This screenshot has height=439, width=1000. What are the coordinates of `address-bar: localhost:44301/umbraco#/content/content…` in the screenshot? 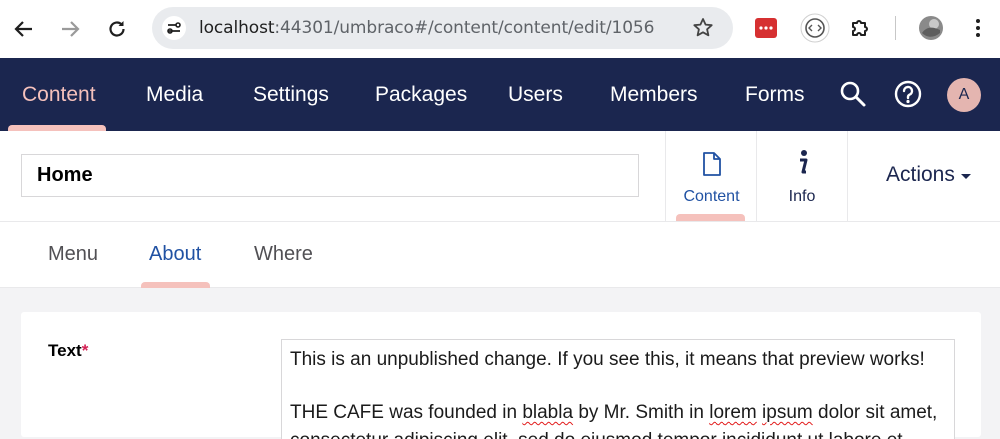 It's located at (442, 28).